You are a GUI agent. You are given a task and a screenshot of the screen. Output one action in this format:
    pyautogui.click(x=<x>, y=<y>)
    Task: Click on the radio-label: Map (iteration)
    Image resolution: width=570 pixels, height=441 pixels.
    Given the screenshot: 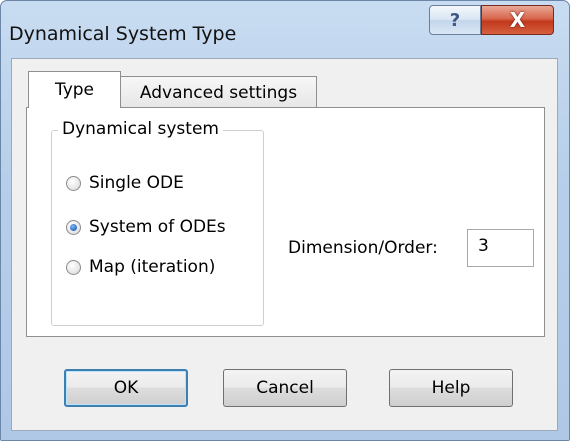 What is the action you would take?
    pyautogui.click(x=152, y=267)
    